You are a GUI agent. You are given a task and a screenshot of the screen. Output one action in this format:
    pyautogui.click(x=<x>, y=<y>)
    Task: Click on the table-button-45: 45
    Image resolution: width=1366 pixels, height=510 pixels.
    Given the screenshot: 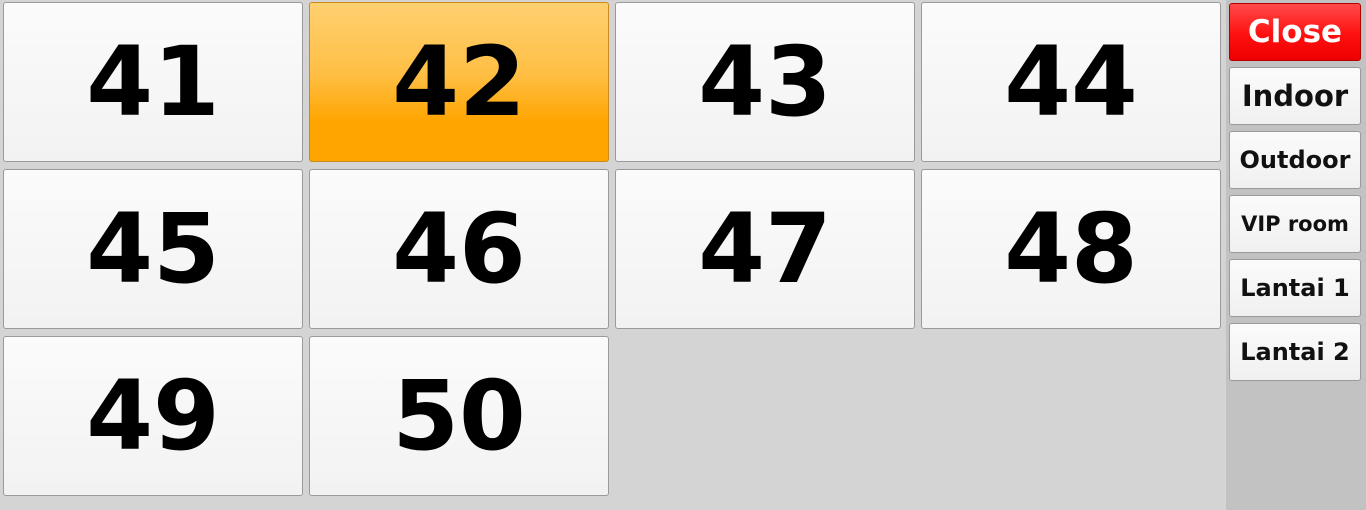 What is the action you would take?
    pyautogui.click(x=153, y=249)
    